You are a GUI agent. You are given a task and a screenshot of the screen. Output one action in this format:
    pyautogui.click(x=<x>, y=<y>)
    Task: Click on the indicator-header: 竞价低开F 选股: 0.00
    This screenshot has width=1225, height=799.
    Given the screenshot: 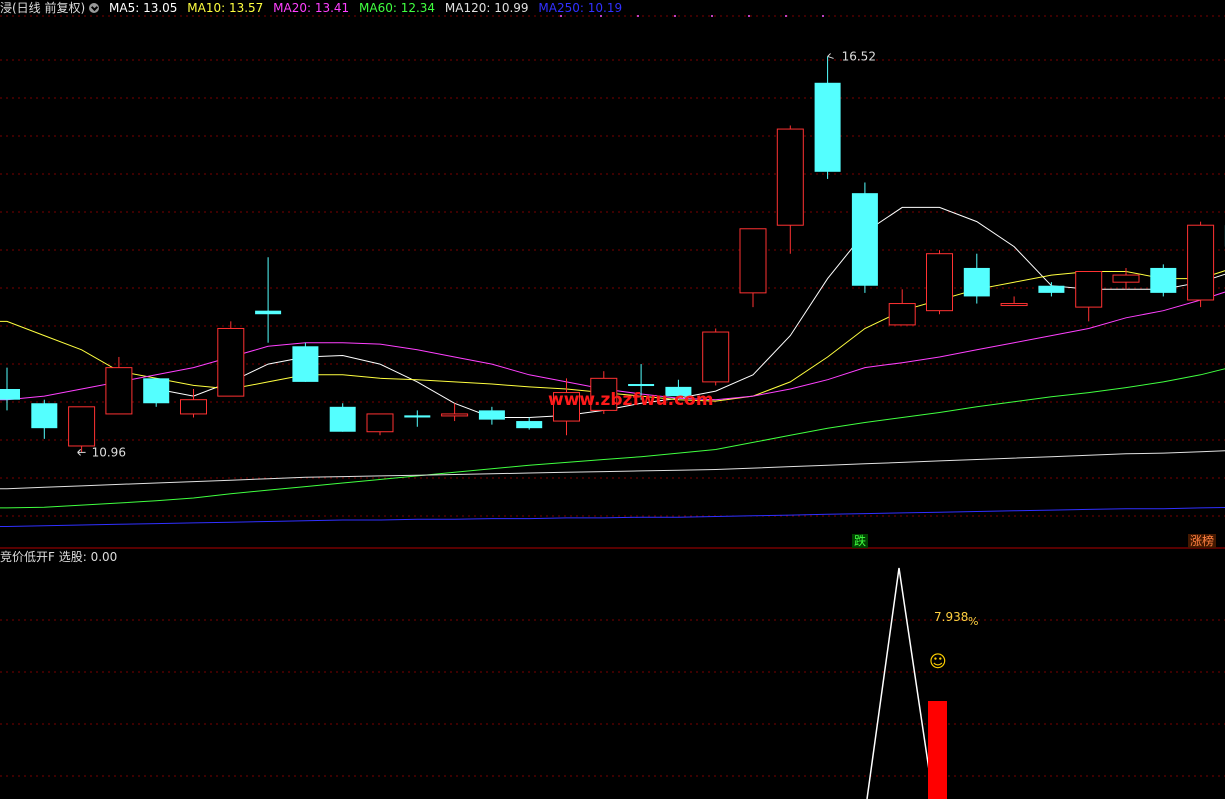 What is the action you would take?
    pyautogui.click(x=58, y=557)
    